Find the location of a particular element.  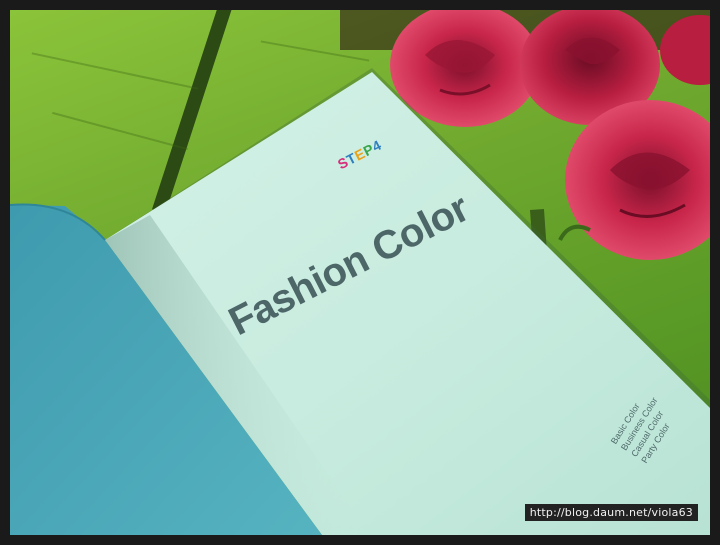

watermark: http://blog.daum.net/viola63 is located at coordinates (611, 512).